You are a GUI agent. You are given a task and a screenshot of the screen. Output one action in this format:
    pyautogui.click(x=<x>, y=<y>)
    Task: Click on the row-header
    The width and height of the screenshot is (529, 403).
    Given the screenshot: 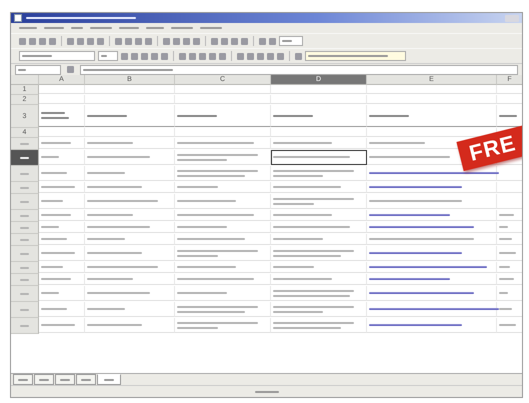 What is the action you would take?
    pyautogui.click(x=25, y=158)
    